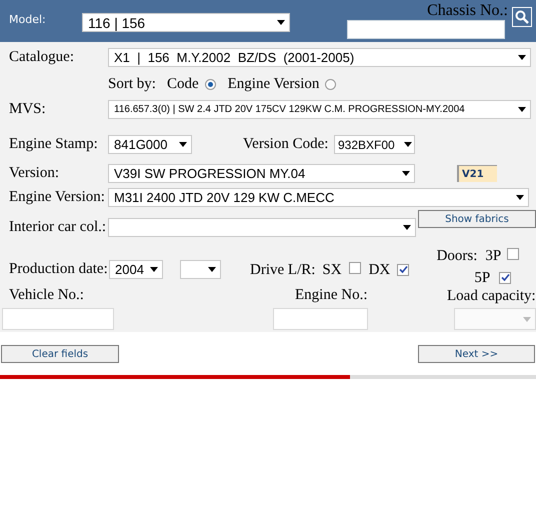  What do you see at coordinates (320, 319) in the screenshot?
I see `engine-no-input` at bounding box center [320, 319].